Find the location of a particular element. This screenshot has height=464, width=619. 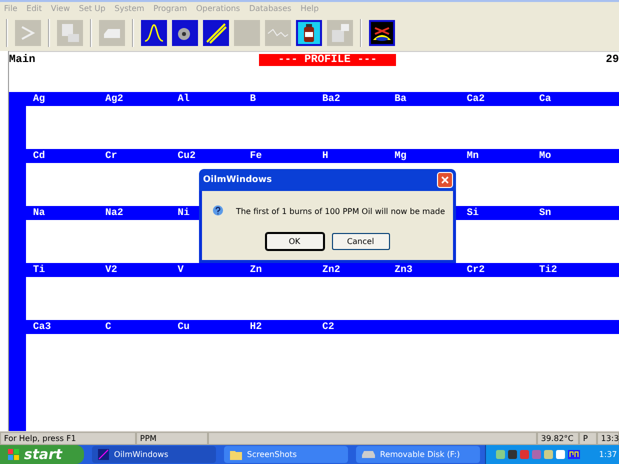

status-pane: 39.82°C is located at coordinates (558, 438).